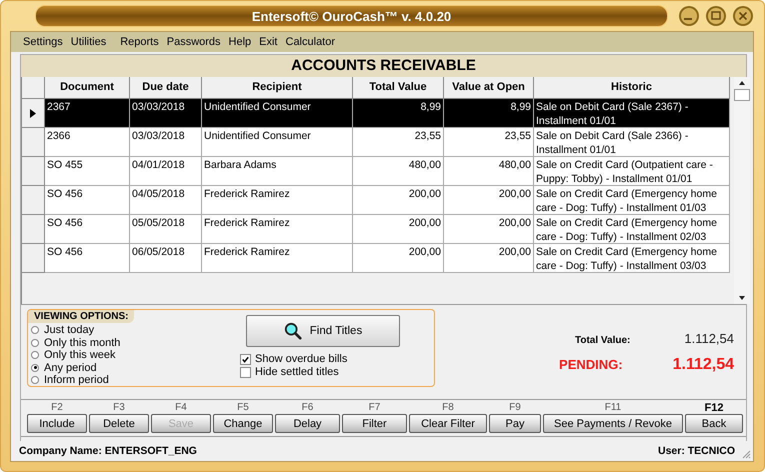 This screenshot has height=472, width=765. What do you see at coordinates (448, 423) in the screenshot?
I see `action-button: Clear Filter` at bounding box center [448, 423].